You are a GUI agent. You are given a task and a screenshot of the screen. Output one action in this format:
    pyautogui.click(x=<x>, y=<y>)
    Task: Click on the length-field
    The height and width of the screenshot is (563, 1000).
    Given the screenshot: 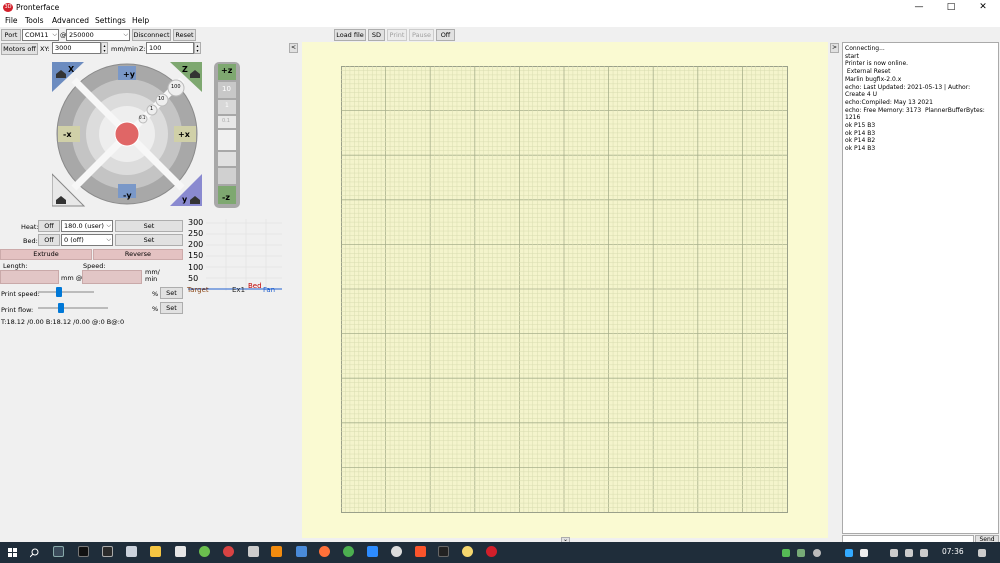 What is the action you would take?
    pyautogui.click(x=29, y=277)
    